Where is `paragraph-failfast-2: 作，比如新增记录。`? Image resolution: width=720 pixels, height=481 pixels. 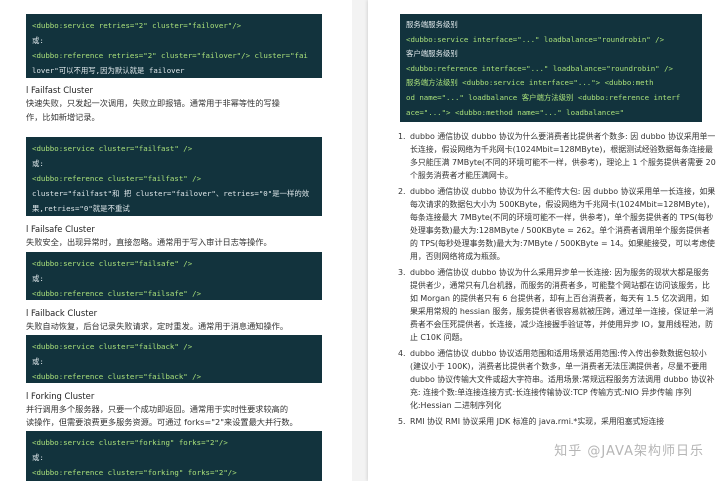
paragraph-failfast-2: 作，比如新增记录。 is located at coordinates (63, 117).